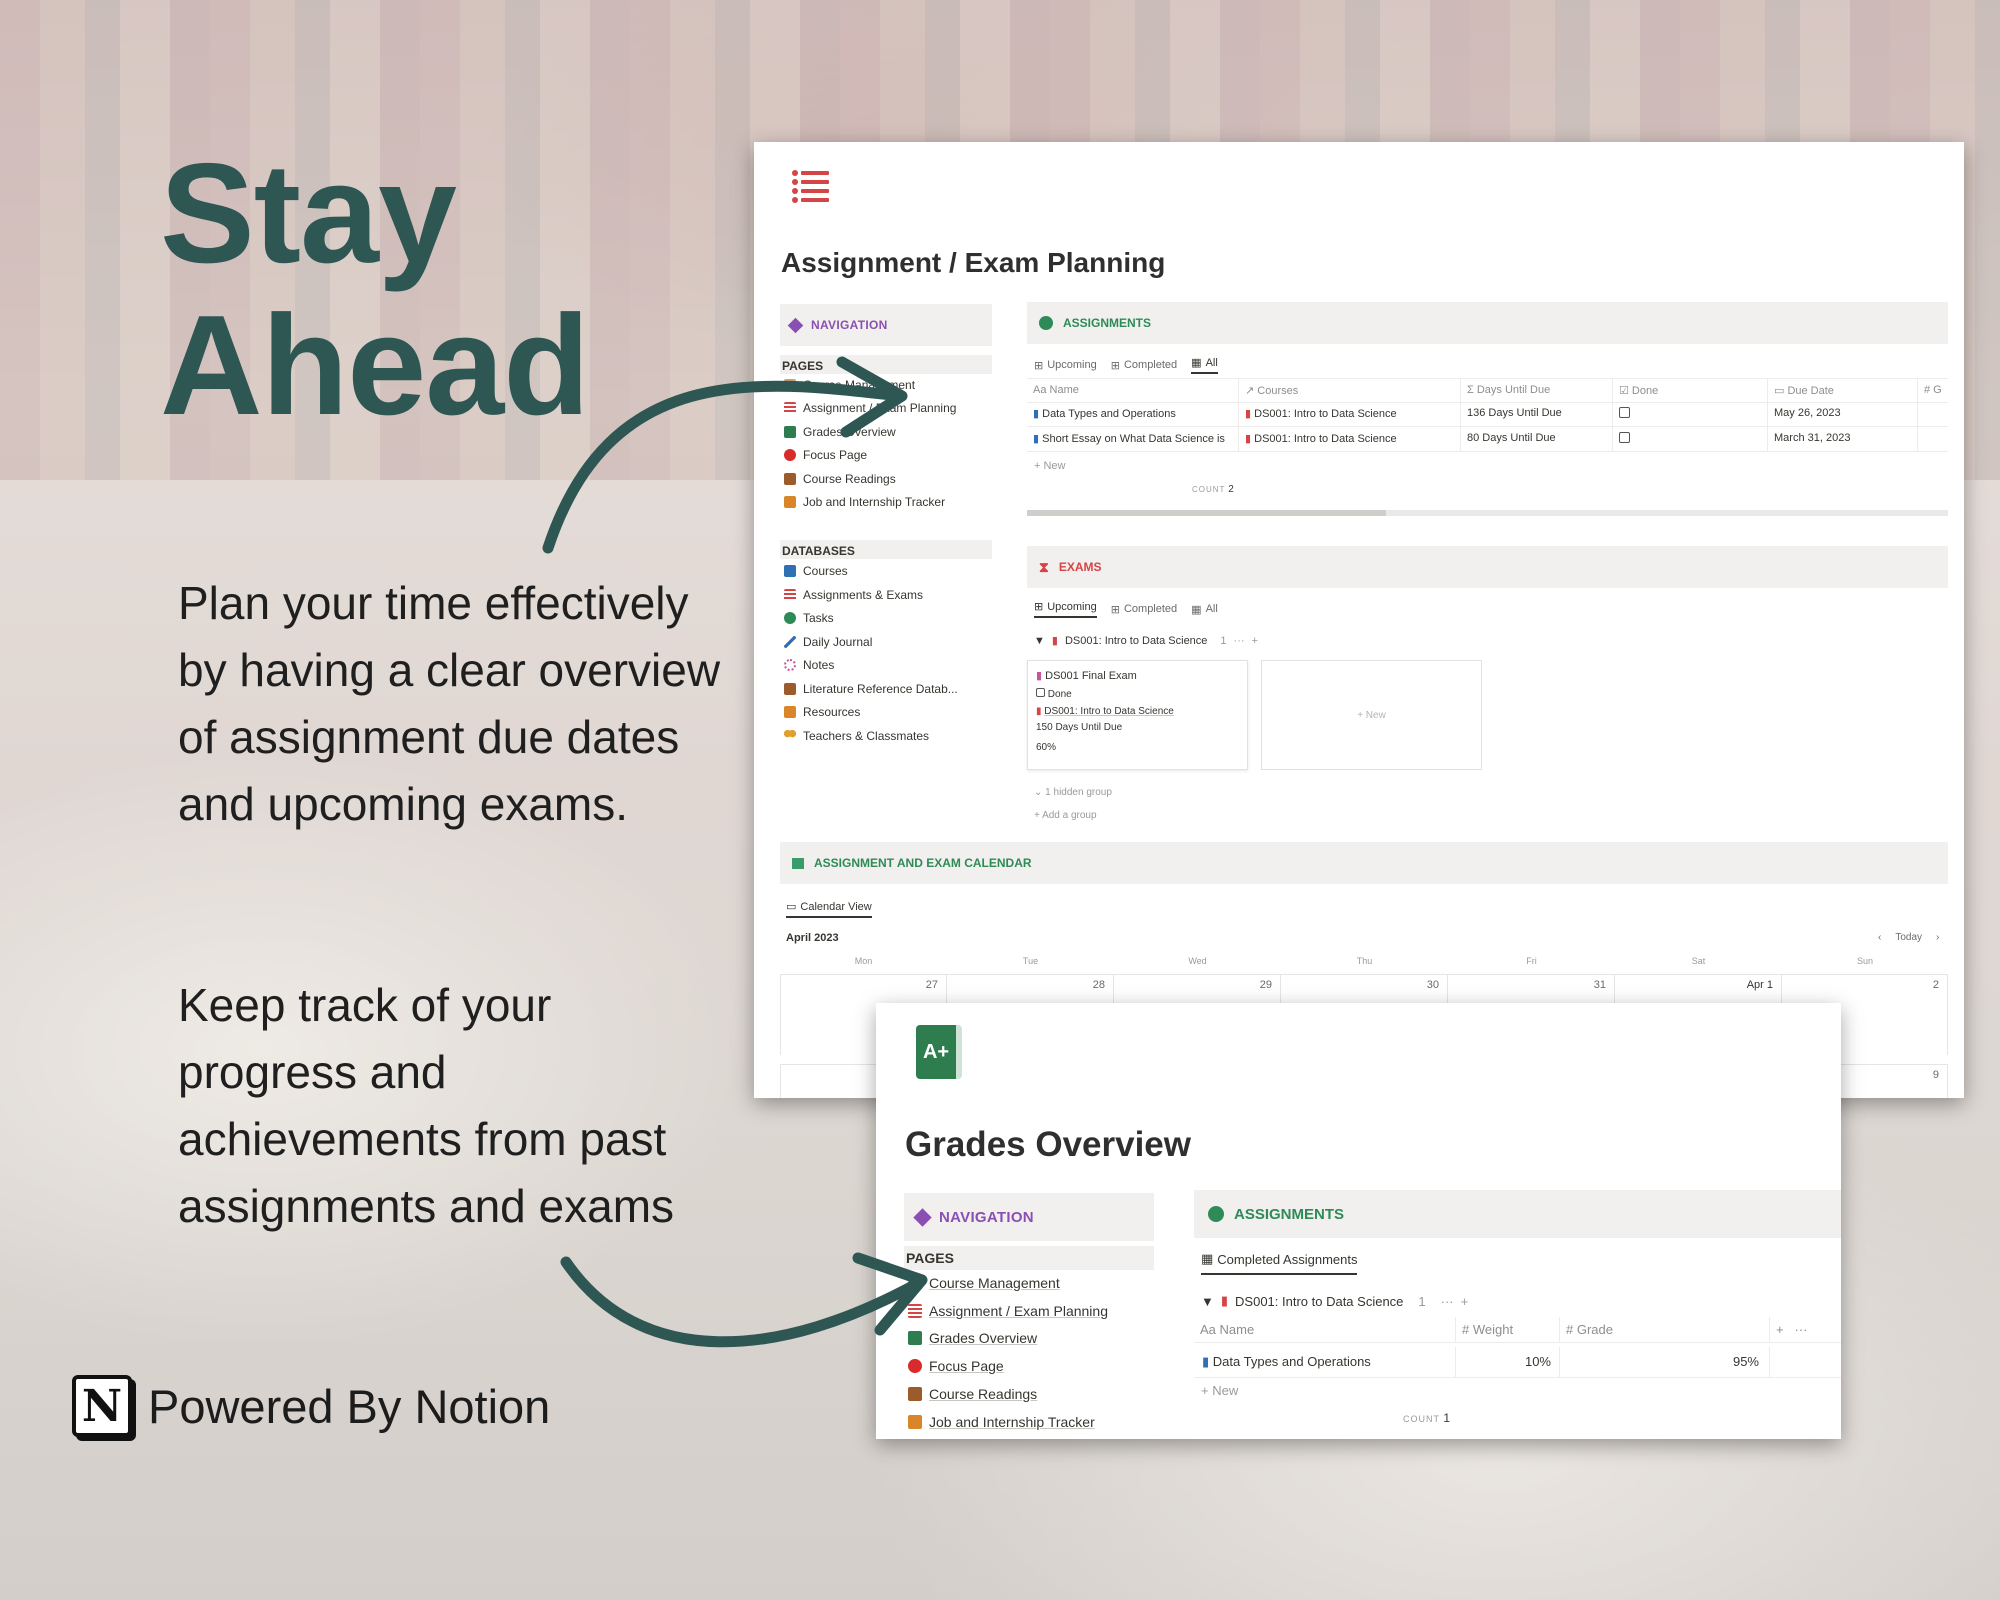 The width and height of the screenshot is (2000, 1600). Describe the element at coordinates (1487, 513) in the screenshot. I see `horizontal-scrollbar` at that location.